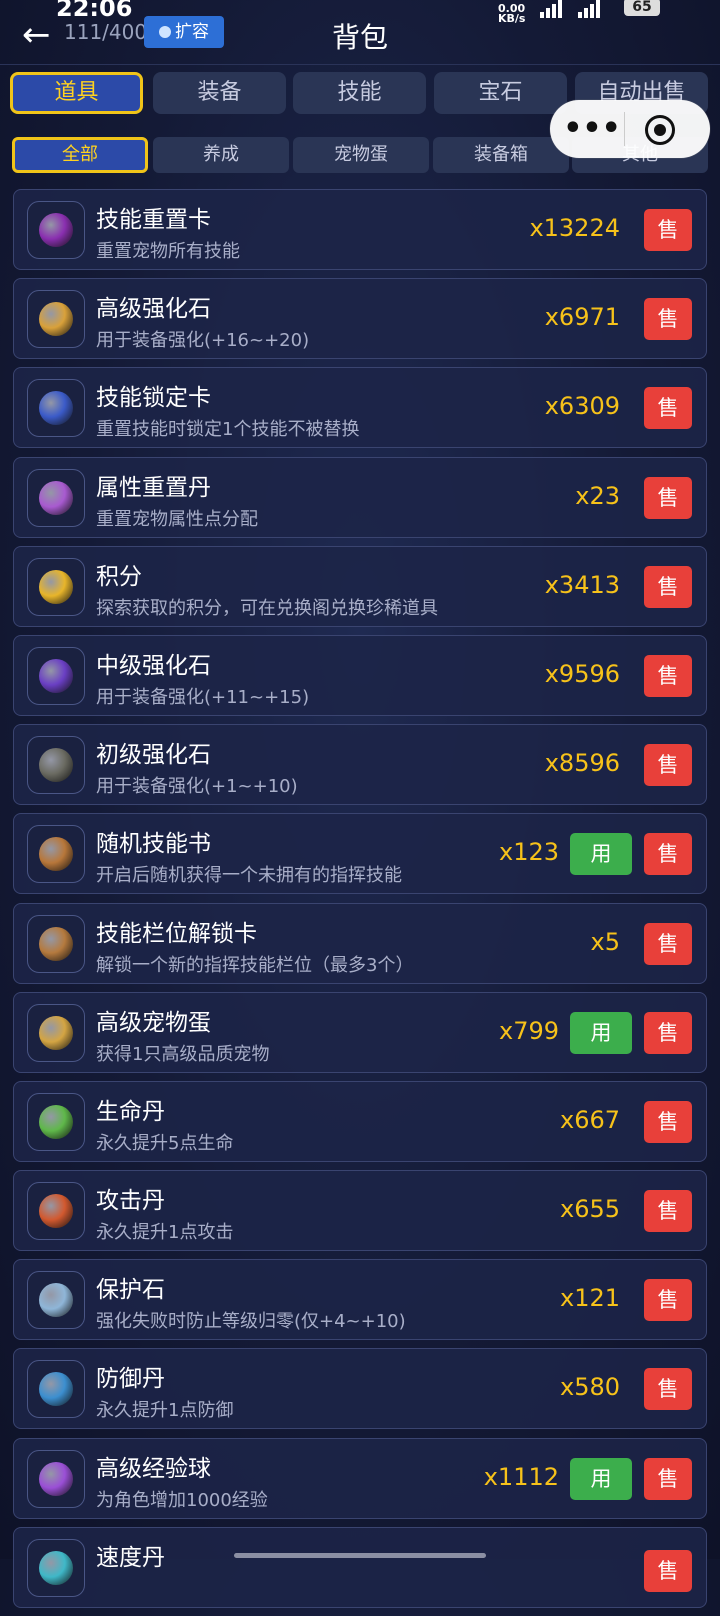 Image resolution: width=720 pixels, height=1616 pixels. Describe the element at coordinates (165, 1411) in the screenshot. I see `item-description: 永久提升1点防御` at that location.